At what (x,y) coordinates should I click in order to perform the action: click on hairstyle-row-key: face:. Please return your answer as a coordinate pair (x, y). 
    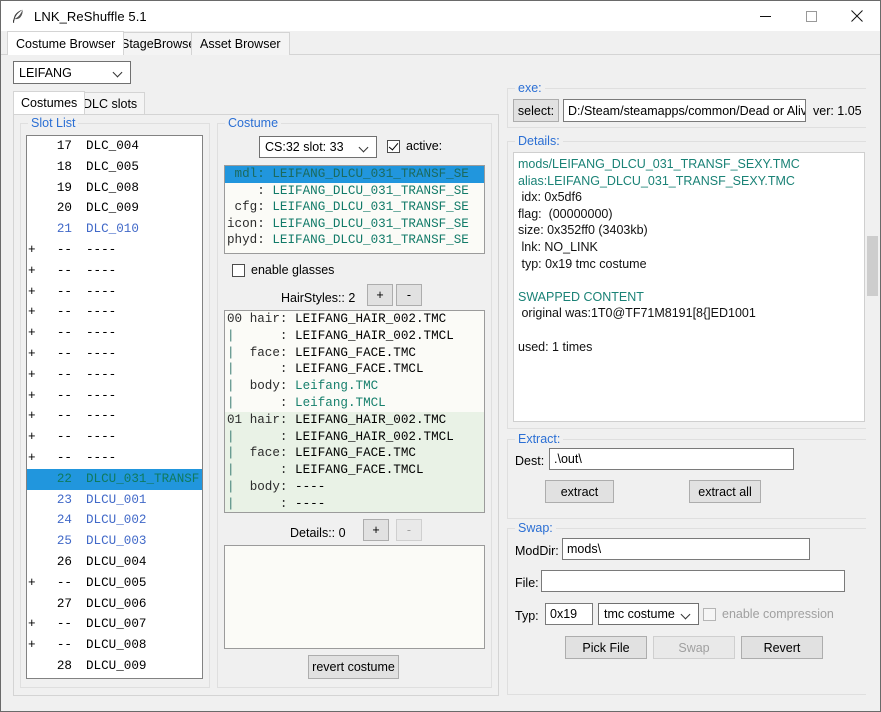
    Looking at the image, I should click on (272, 352).